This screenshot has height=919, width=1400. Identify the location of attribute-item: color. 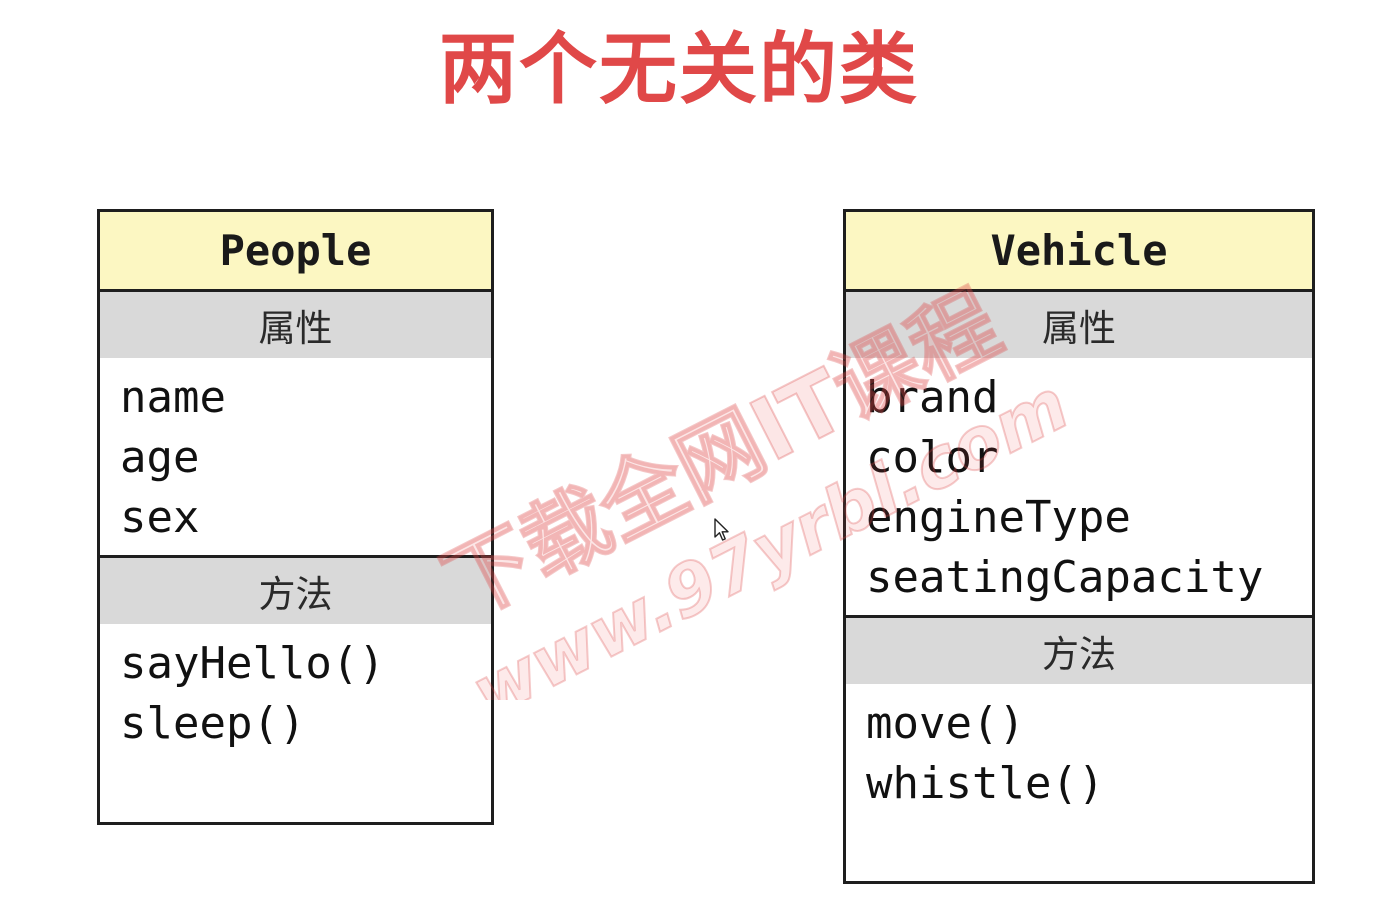
(932, 457).